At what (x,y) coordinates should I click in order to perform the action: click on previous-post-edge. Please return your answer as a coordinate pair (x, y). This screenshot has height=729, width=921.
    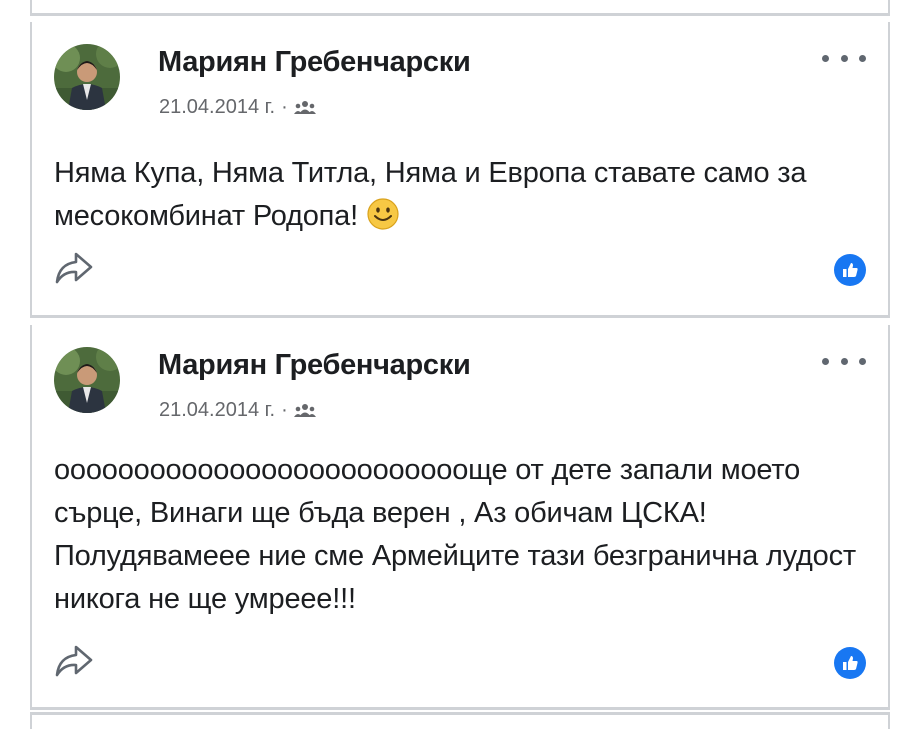
    Looking at the image, I should click on (460, 8).